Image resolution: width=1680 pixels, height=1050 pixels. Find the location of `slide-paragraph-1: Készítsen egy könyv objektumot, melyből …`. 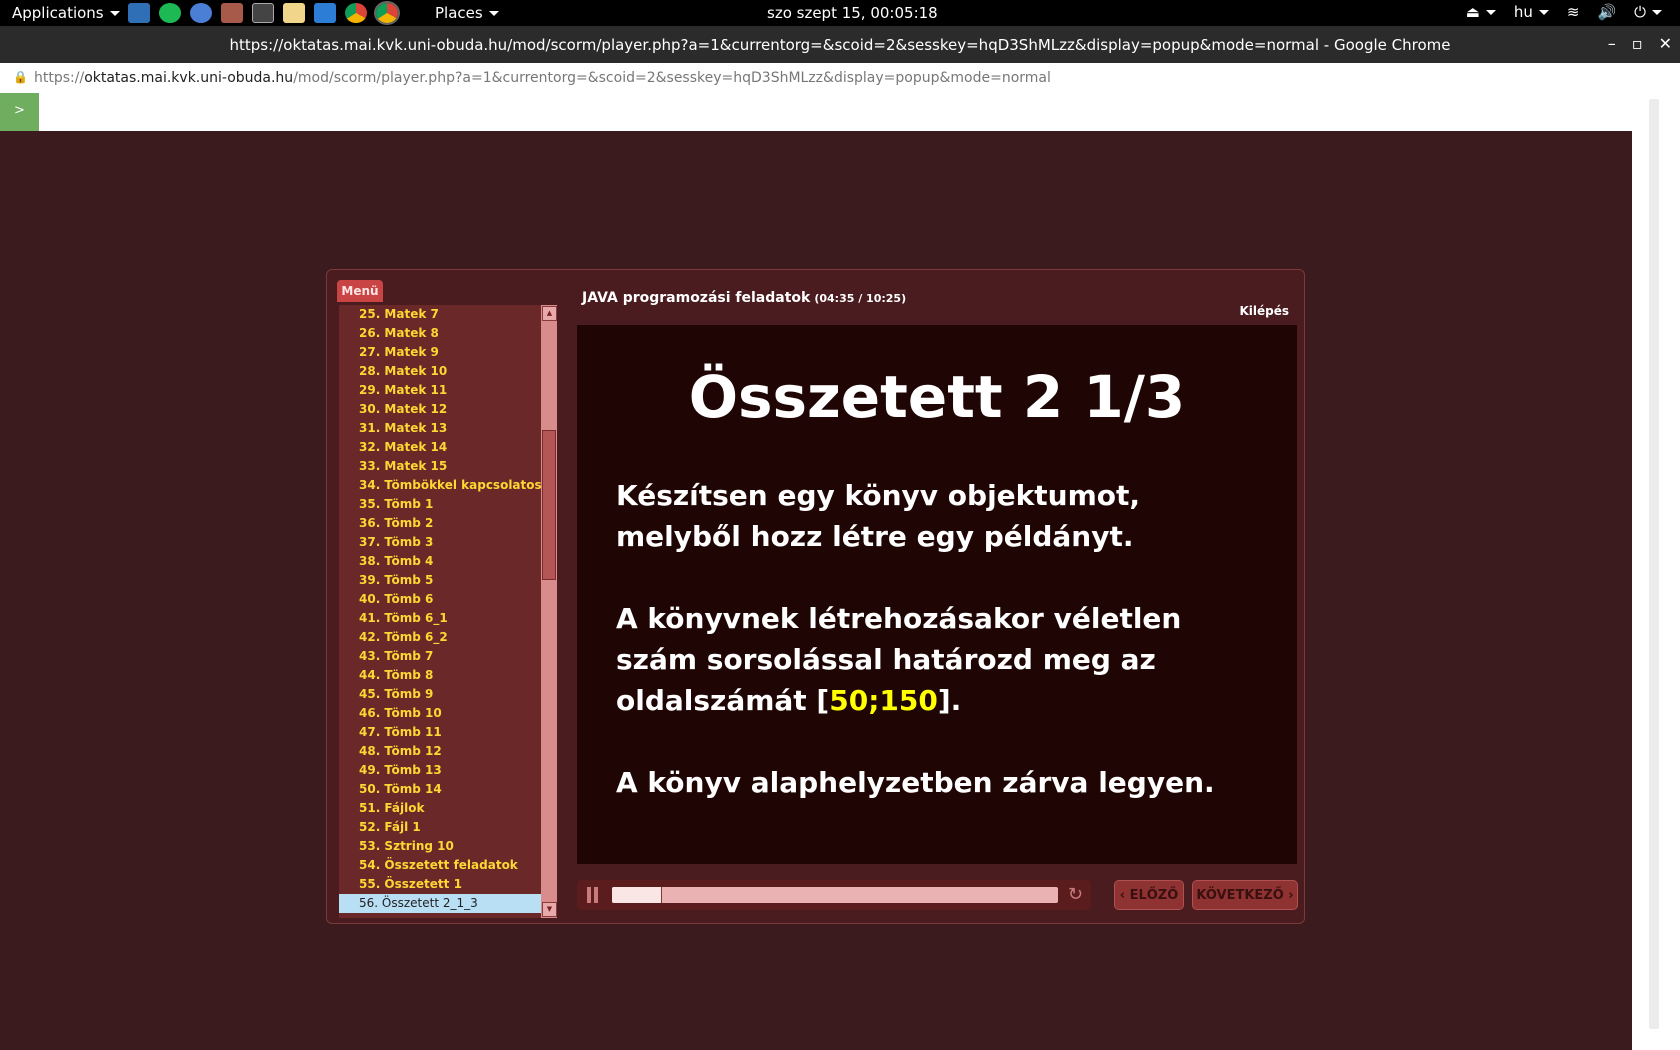

slide-paragraph-1: Készítsen egy könyv objektumot, melyből … is located at coordinates (878, 516).